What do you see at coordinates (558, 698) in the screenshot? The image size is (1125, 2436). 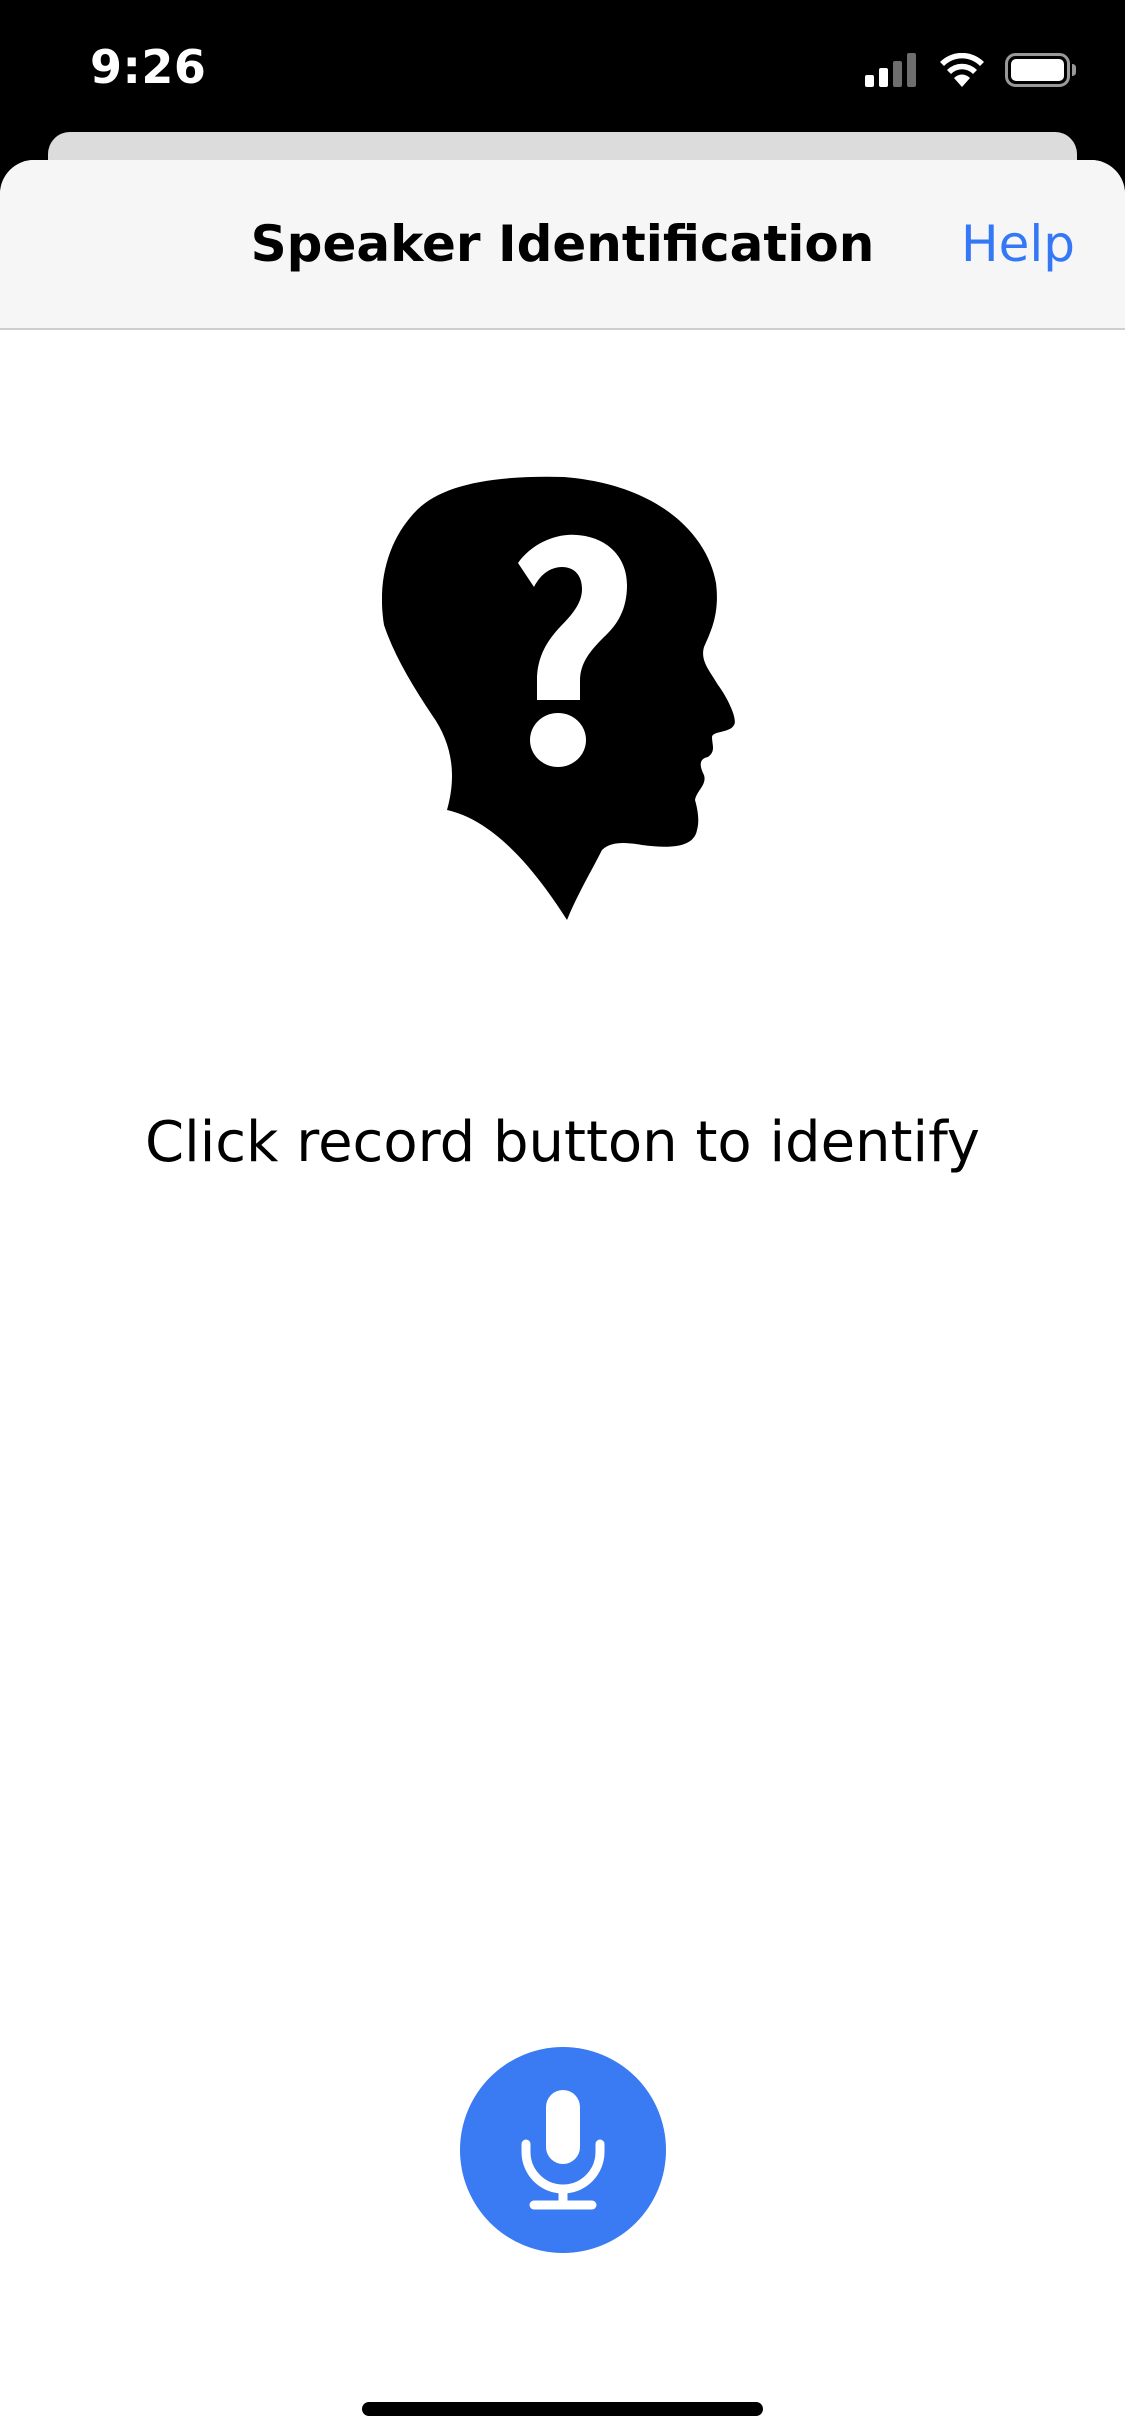 I see `unknown-speaker-head-icon` at bounding box center [558, 698].